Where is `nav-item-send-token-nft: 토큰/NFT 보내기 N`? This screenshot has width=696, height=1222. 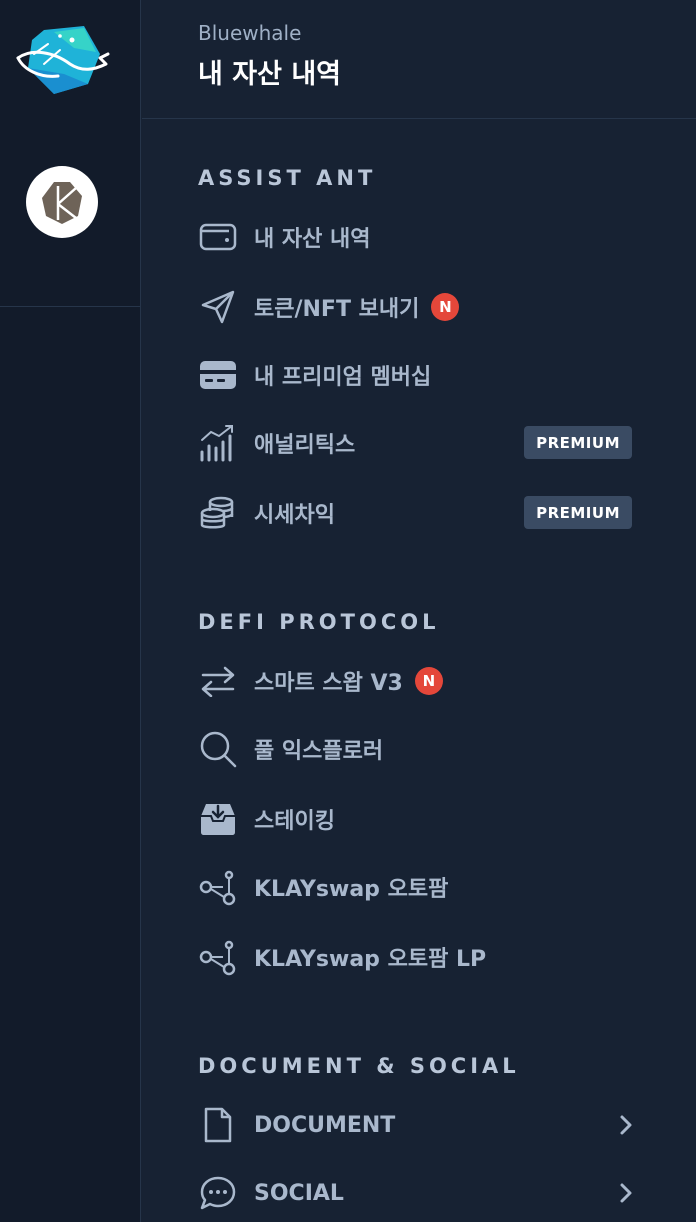
nav-item-send-token-nft: 토큰/NFT 보내기 N is located at coordinates (418, 307).